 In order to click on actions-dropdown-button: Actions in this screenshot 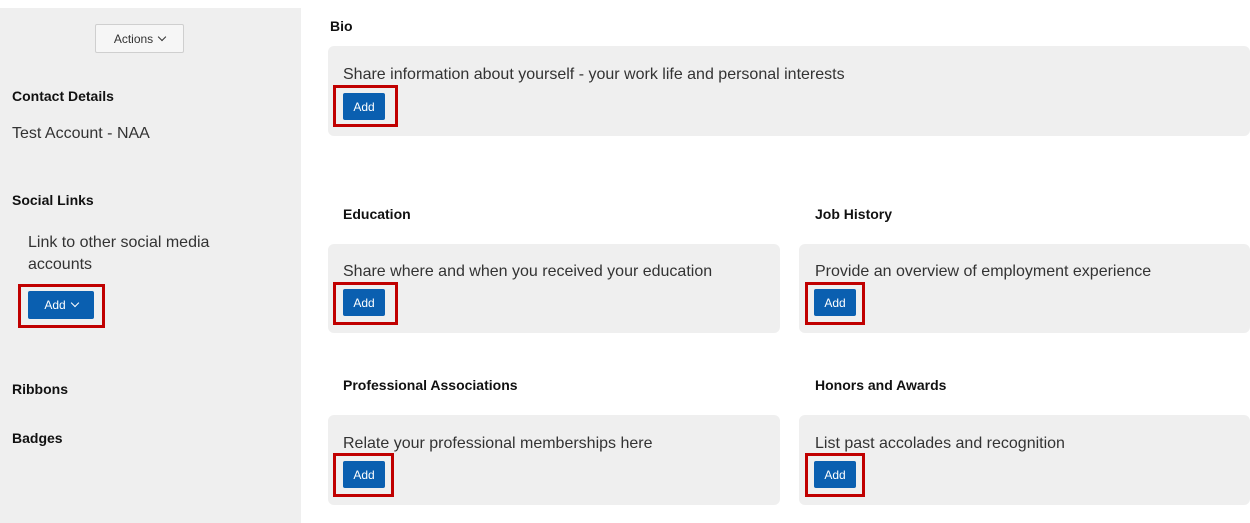, I will do `click(139, 38)`.